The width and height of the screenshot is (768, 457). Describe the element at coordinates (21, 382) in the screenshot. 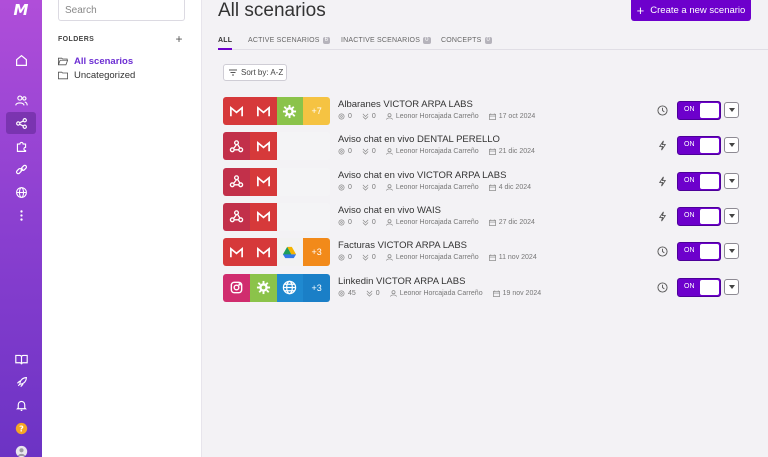

I see `rocket-icon` at that location.